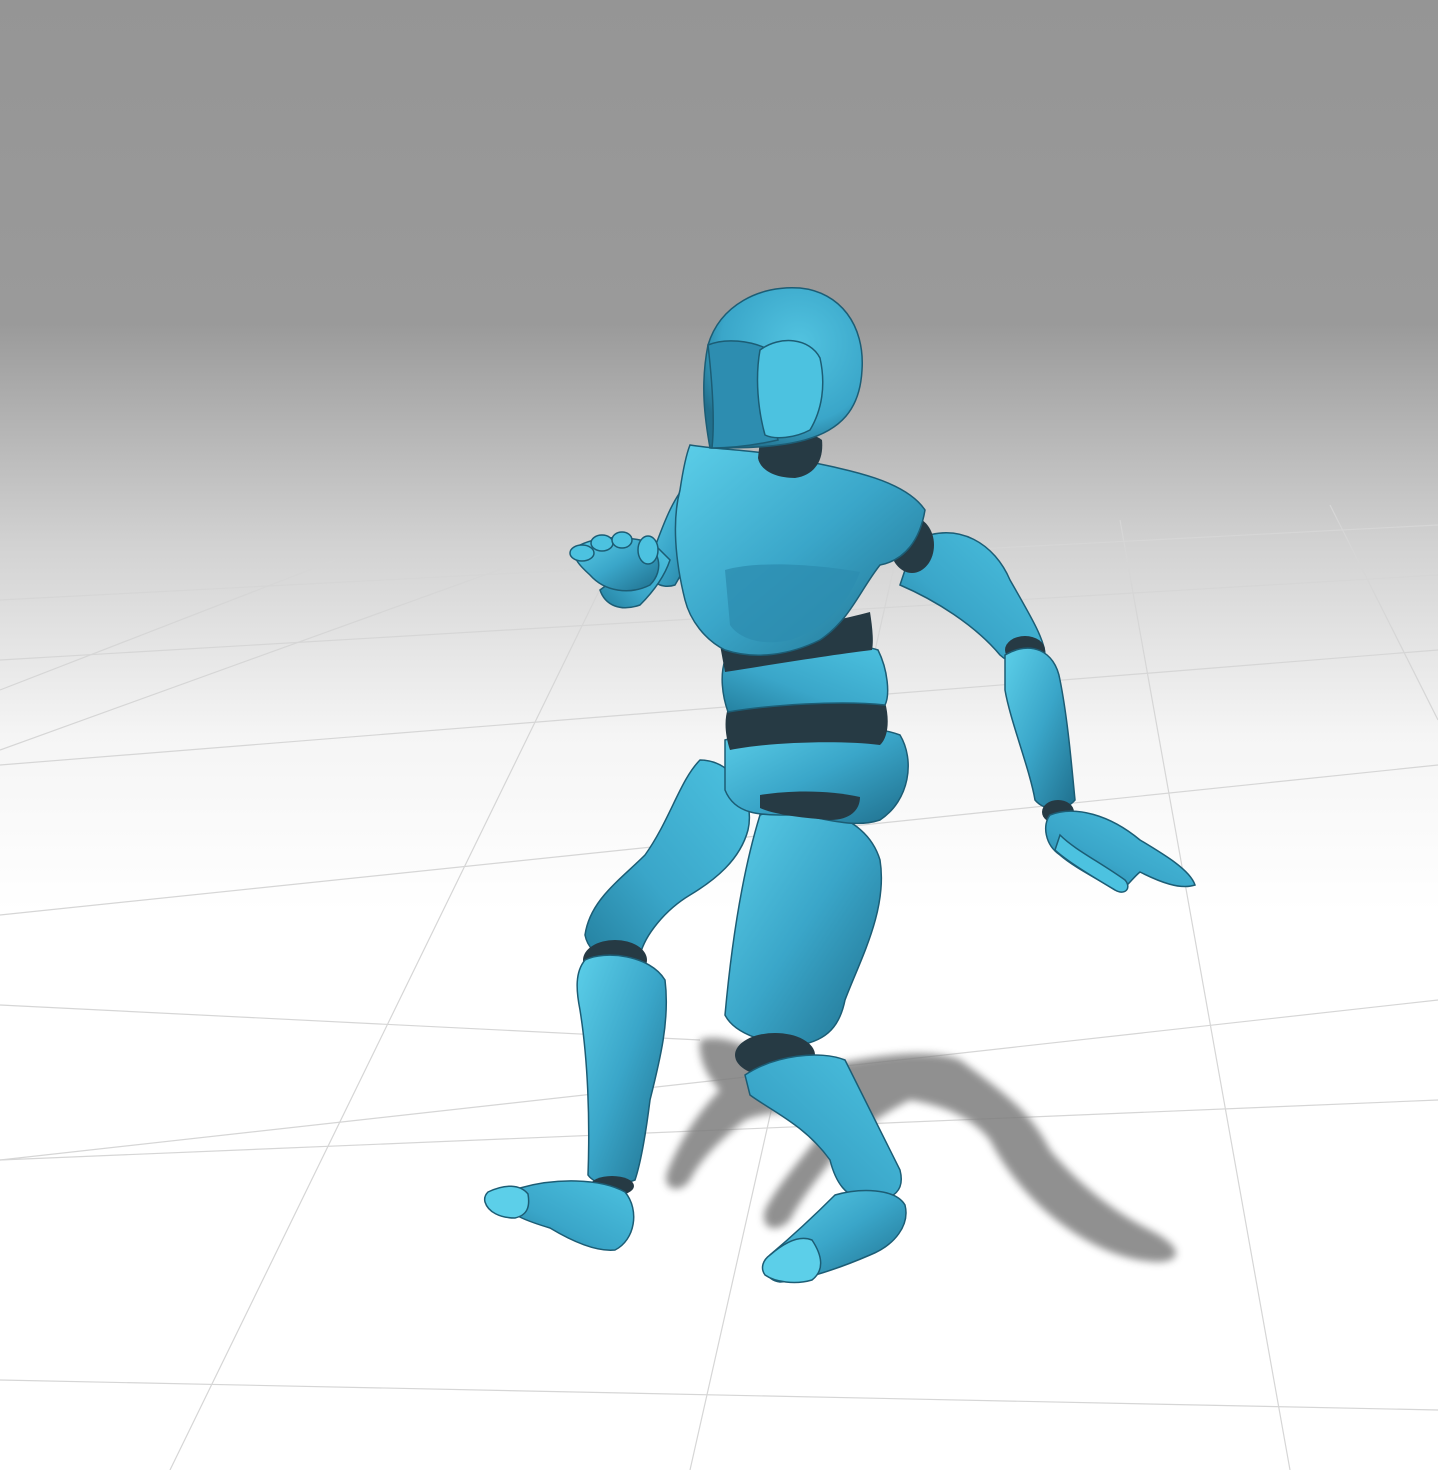 Image resolution: width=1438 pixels, height=1470 pixels. I want to click on face-visor, so click(790, 389).